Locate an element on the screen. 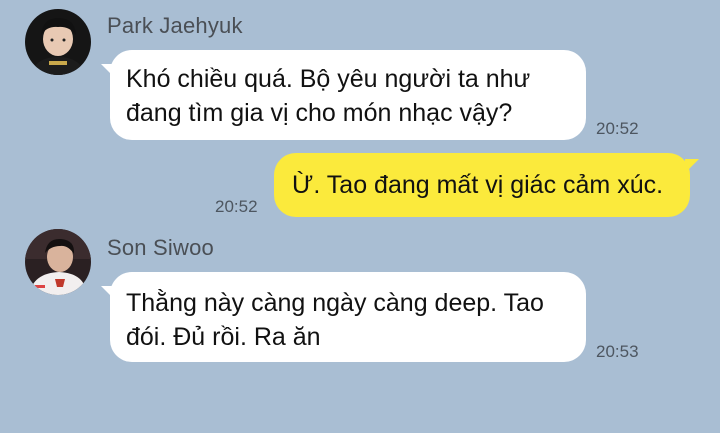 This screenshot has width=720, height=433. message-line: Thằng này càng ngày càng deep. Tao is located at coordinates (335, 303).